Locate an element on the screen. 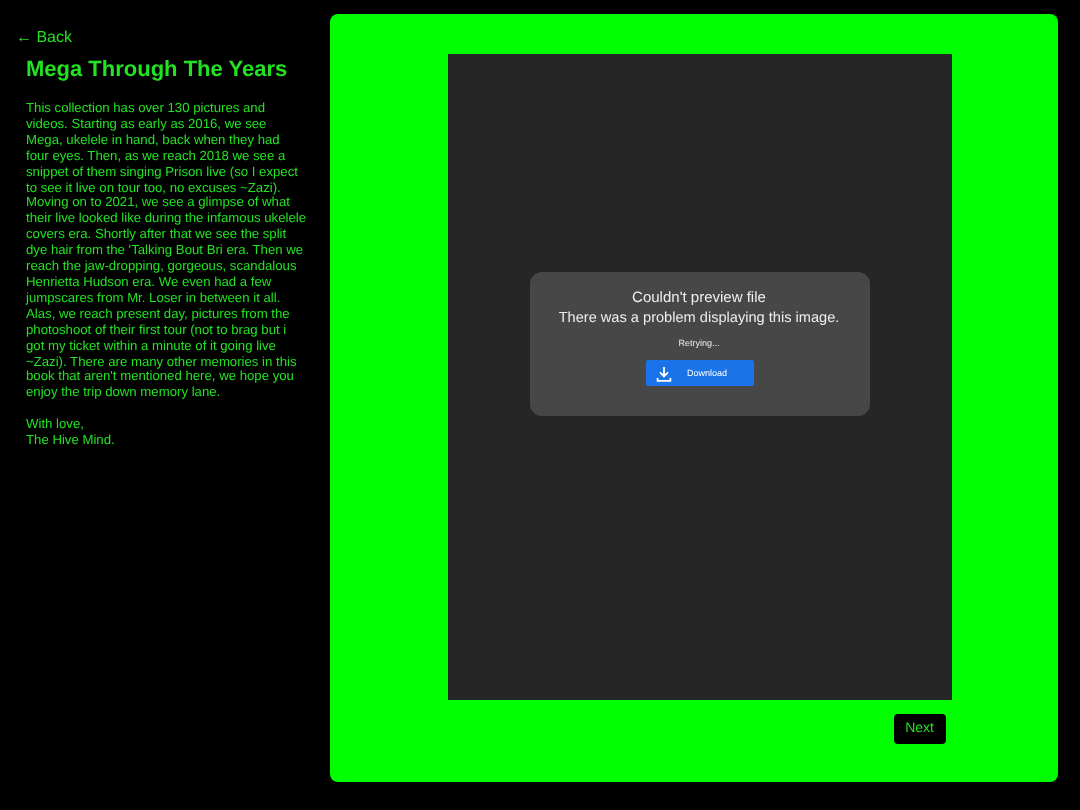 This screenshot has width=1080, height=810. download-icon is located at coordinates (663, 373).